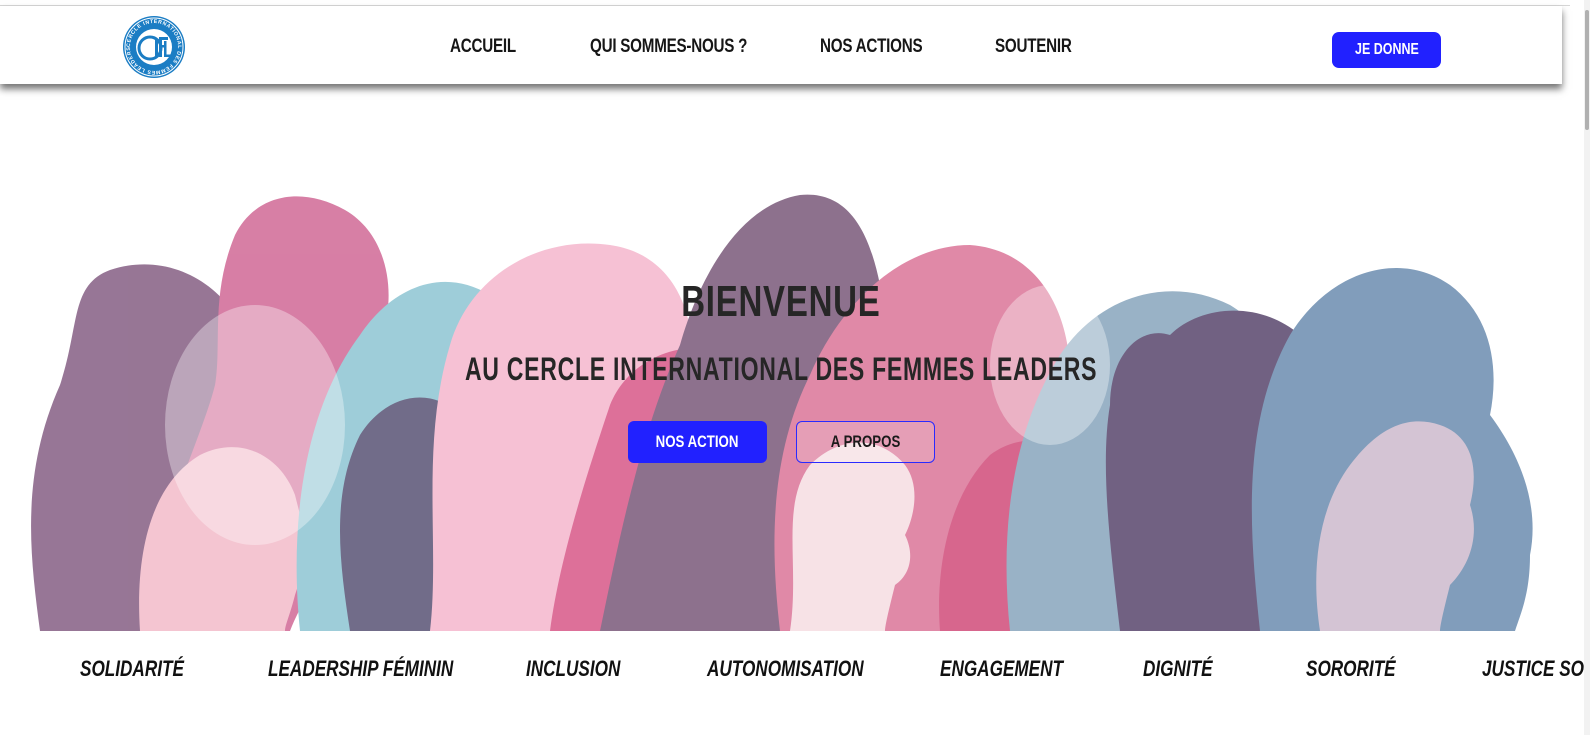  Describe the element at coordinates (483, 47) in the screenshot. I see `nav-accueil: ACCUEIL` at that location.